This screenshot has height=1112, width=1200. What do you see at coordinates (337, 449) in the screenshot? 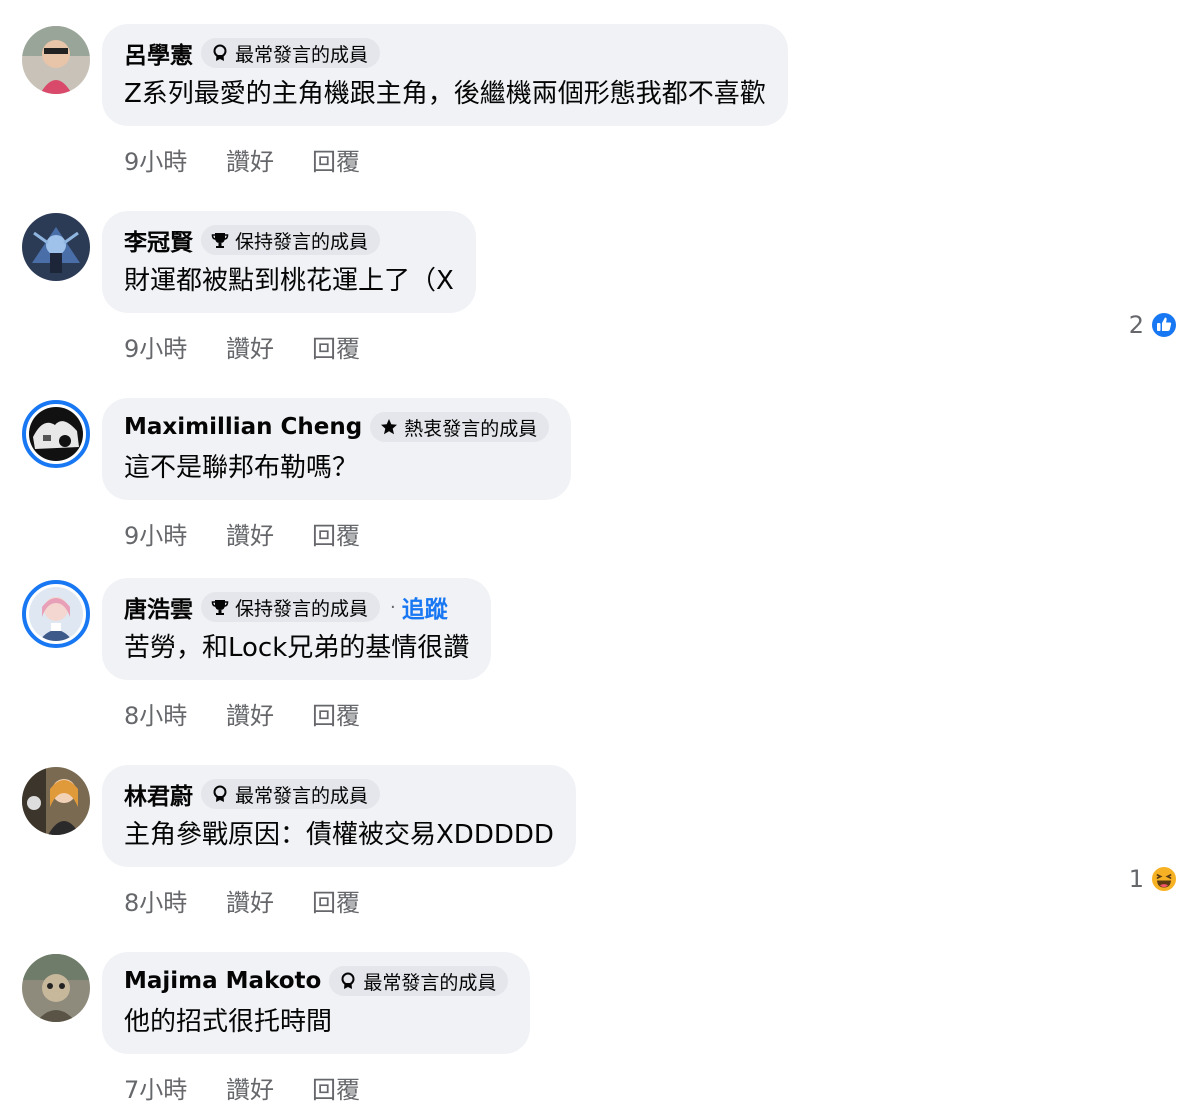
I see `comment-bubble: Maximillian Cheng 熱衷發言的成員 這不是聯邦布勒嗎？` at bounding box center [337, 449].